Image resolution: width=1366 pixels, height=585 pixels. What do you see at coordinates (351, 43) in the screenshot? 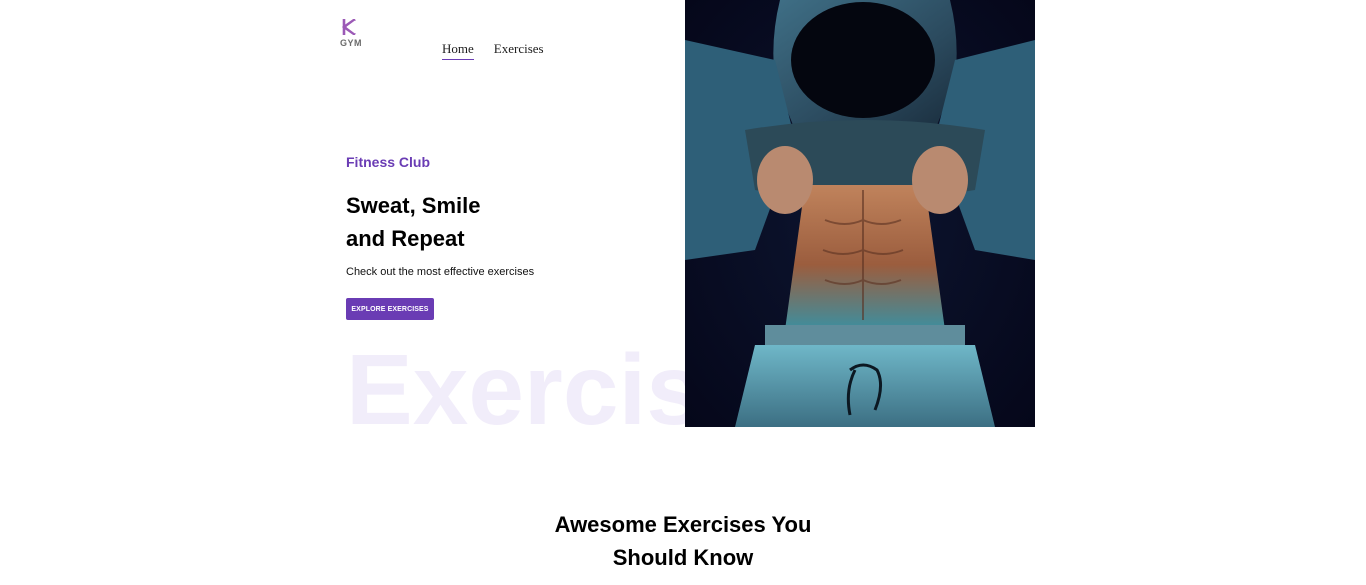
I see `brand-logo-text: GYM` at bounding box center [351, 43].